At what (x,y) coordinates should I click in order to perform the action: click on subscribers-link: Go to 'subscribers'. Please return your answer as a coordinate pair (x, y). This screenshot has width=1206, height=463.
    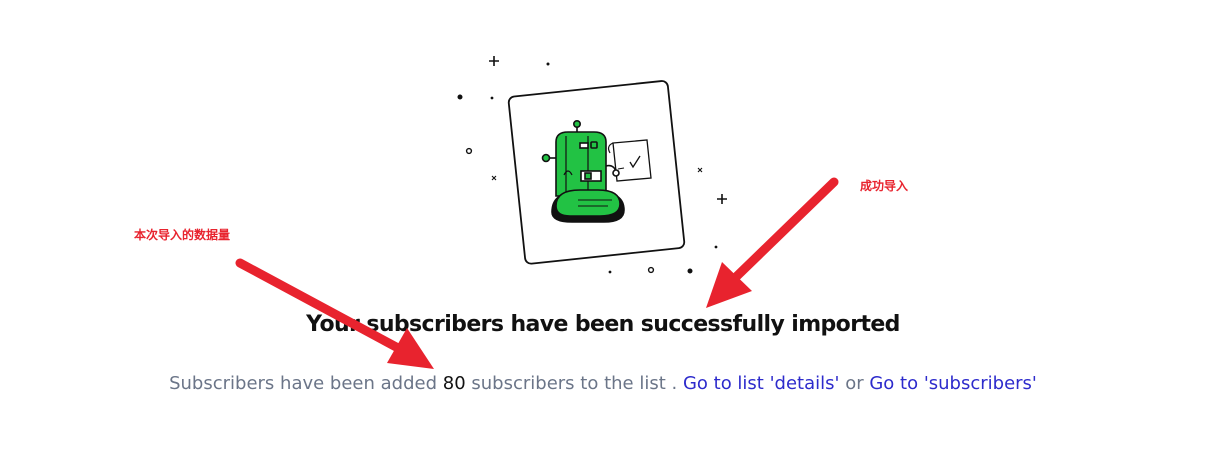
    Looking at the image, I should click on (953, 383).